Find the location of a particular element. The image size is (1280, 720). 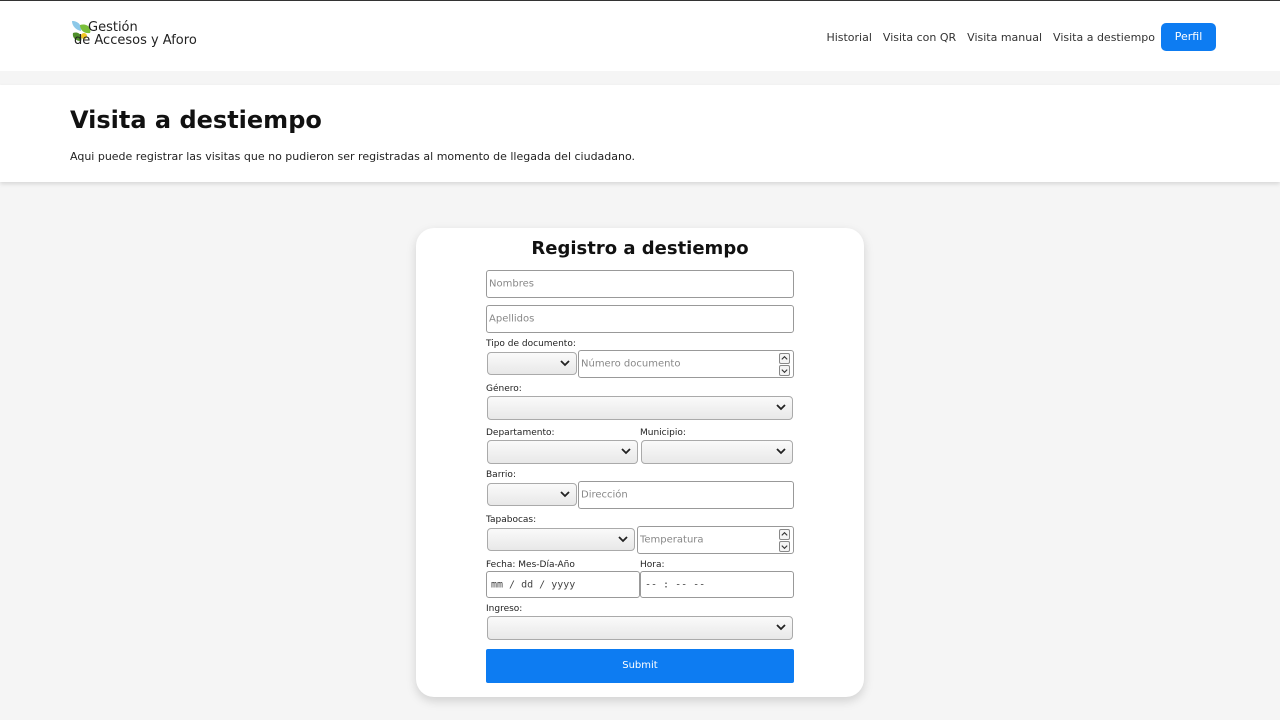

tipo-documento-select is located at coordinates (532, 363).